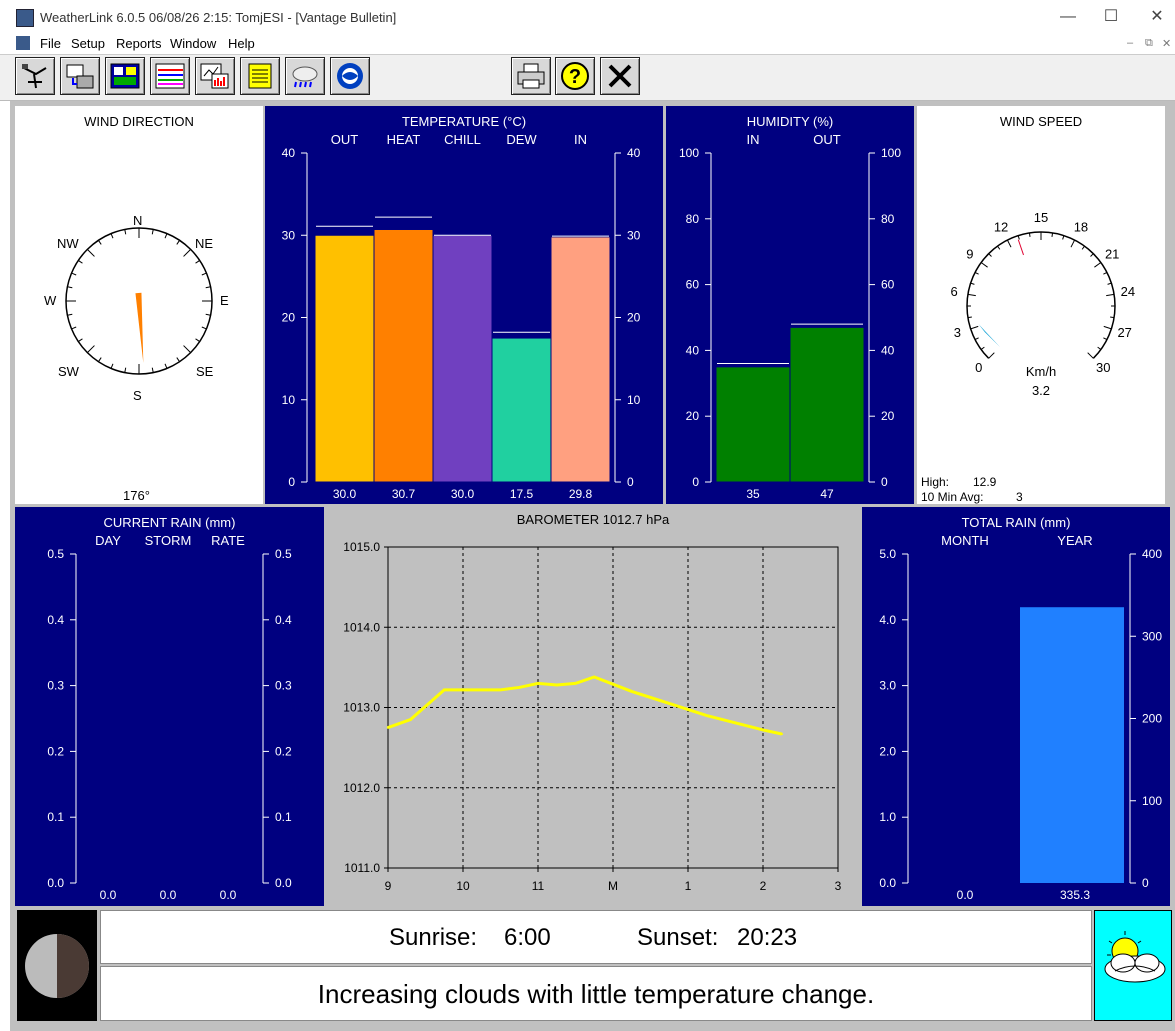 The image size is (1175, 1031). What do you see at coordinates (168, 540) in the screenshot?
I see `current-rain-column-label: STORM` at bounding box center [168, 540].